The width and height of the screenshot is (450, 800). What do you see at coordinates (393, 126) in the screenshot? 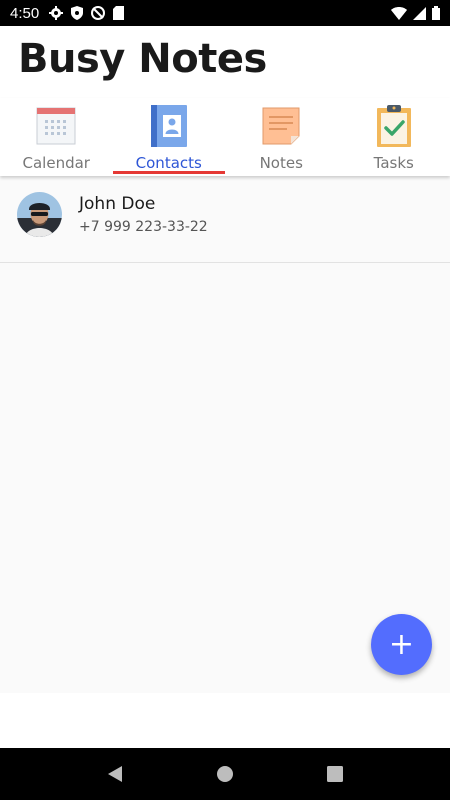
I see `clipboard-check-icon` at bounding box center [393, 126].